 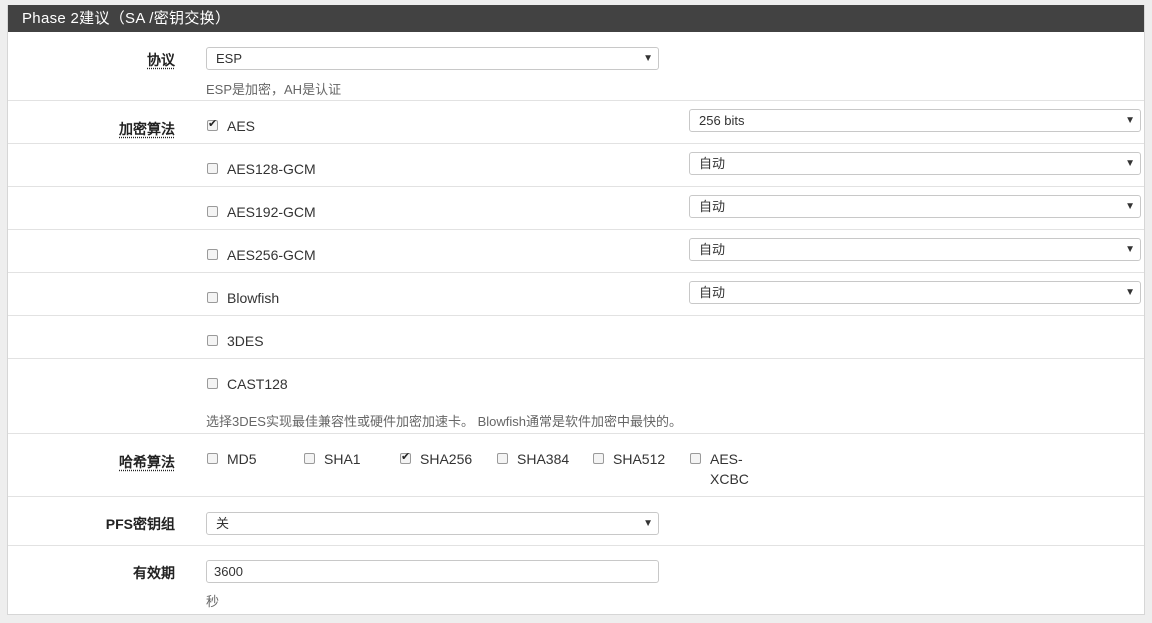 I want to click on protocol-row: 协议 ESP ▼ ESP是加密，AH是认证, so click(x=576, y=66).